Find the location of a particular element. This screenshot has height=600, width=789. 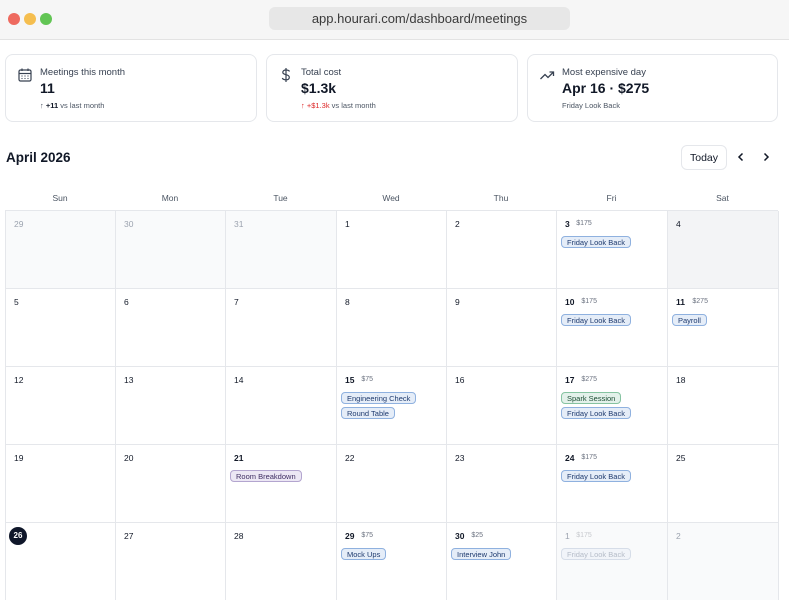

calendar-day-cell: 13 is located at coordinates (171, 406).